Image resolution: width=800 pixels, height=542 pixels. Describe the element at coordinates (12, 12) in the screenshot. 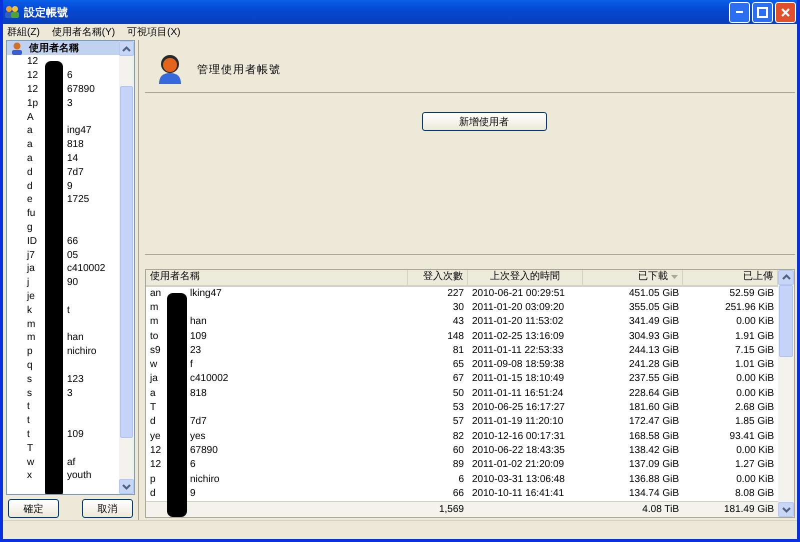

I see `users-icon` at that location.